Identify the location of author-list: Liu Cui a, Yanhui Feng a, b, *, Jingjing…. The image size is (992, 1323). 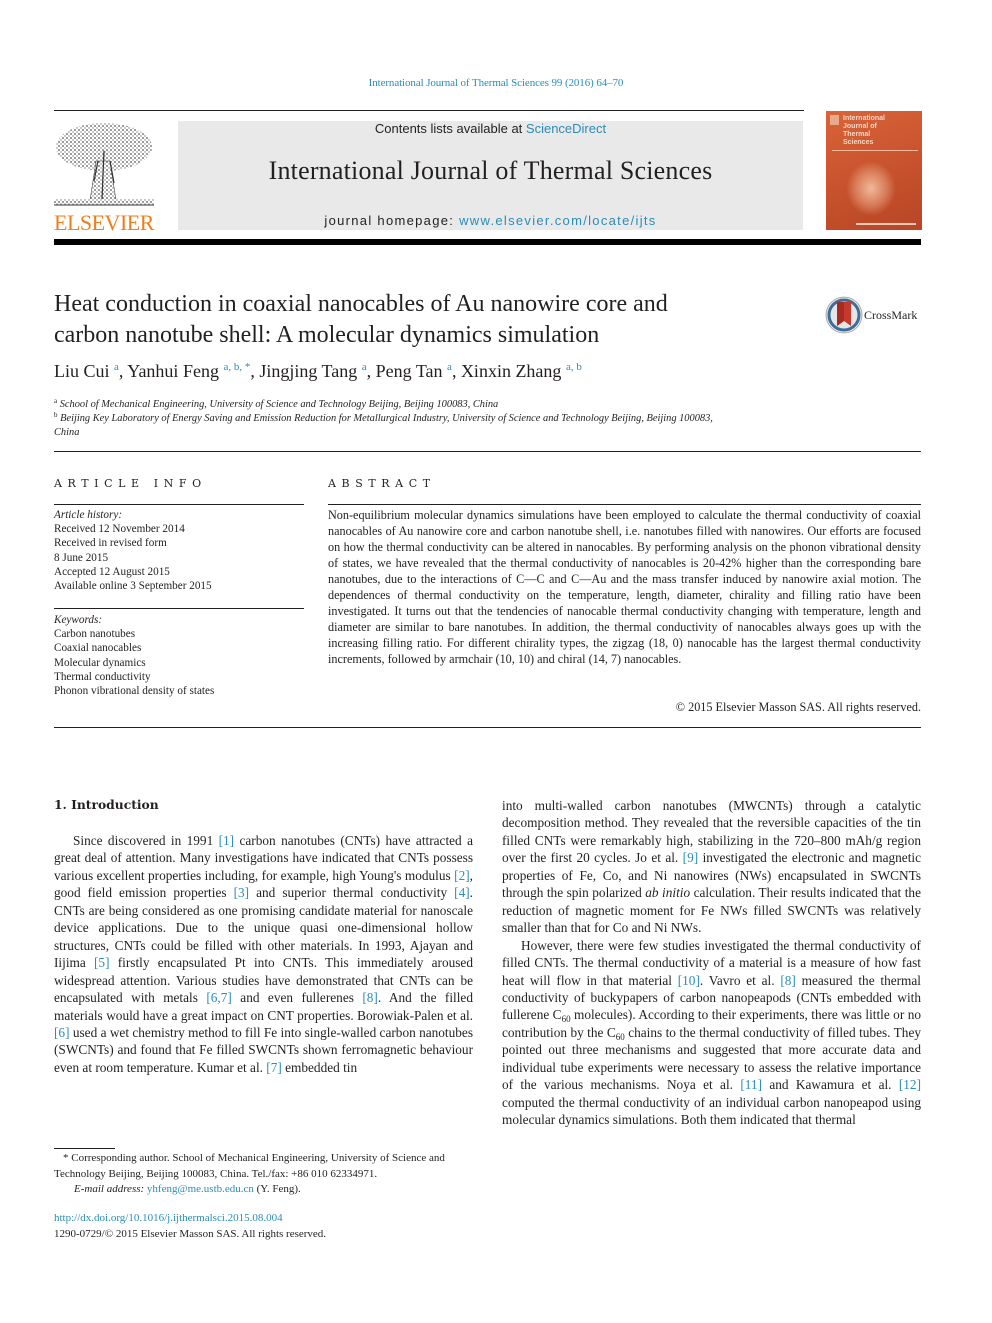
(318, 371).